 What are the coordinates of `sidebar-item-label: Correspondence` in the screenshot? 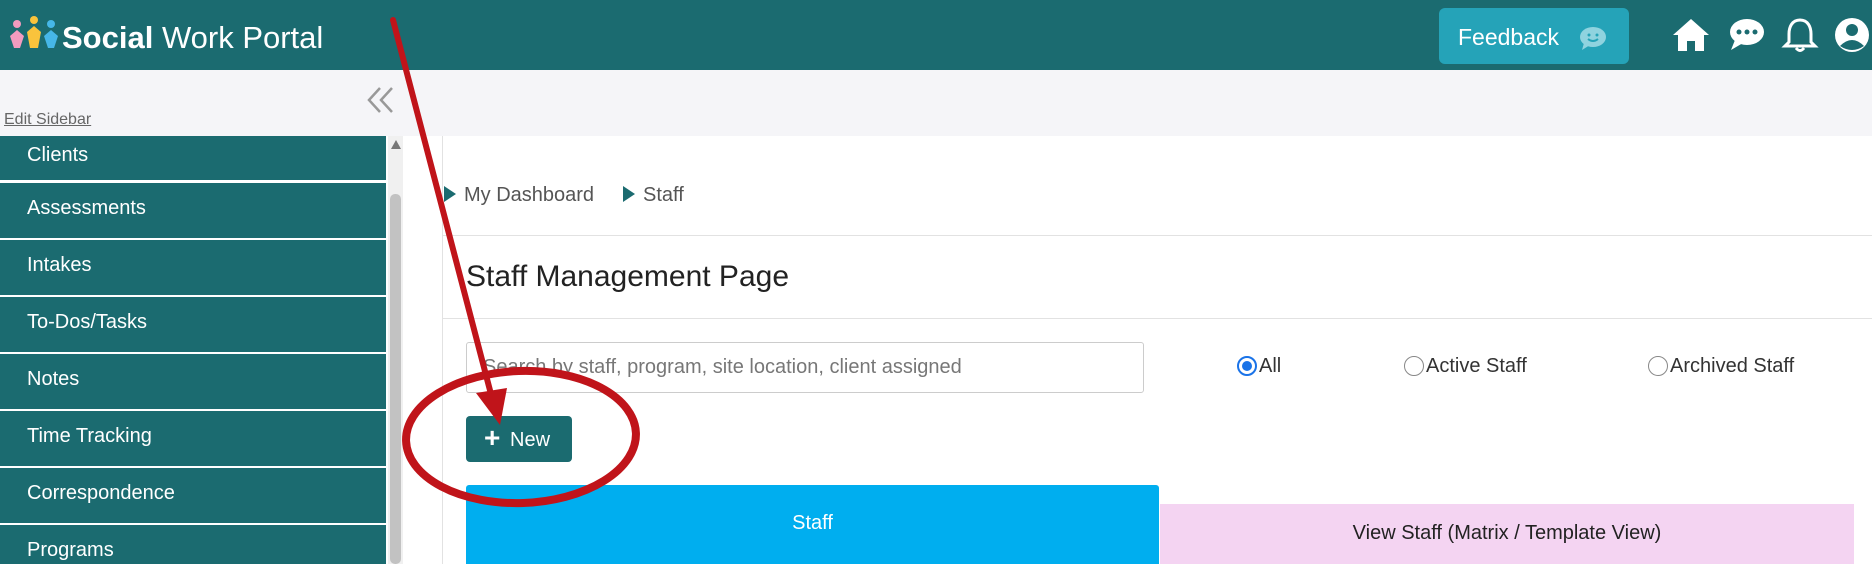 It's located at (101, 493).